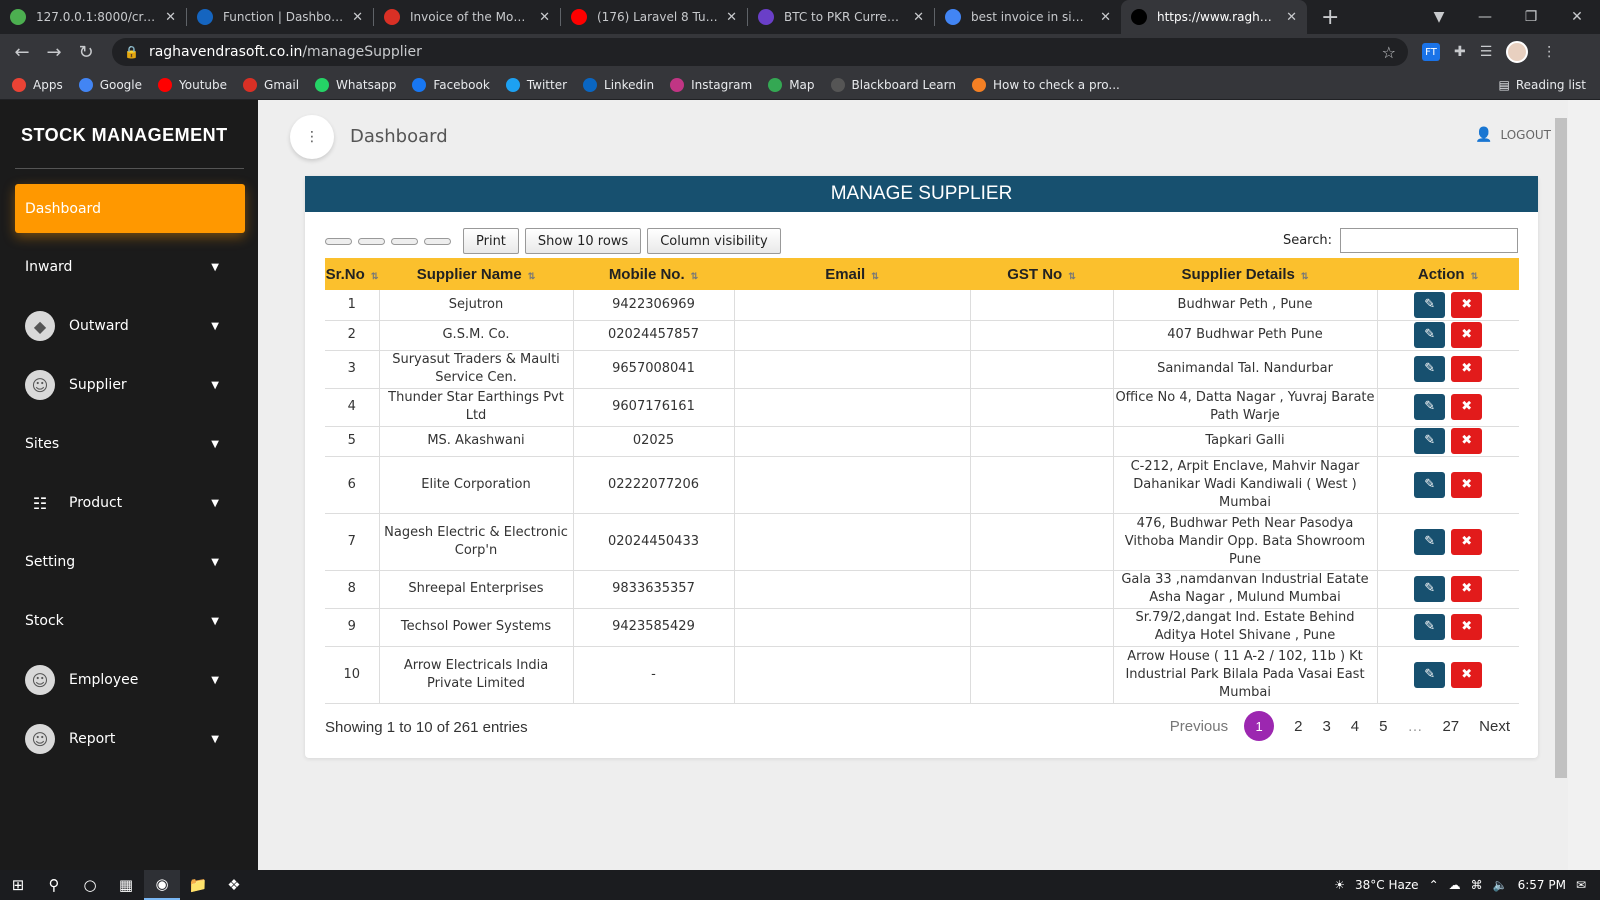 This screenshot has height=900, width=1600. Describe the element at coordinates (1431, 52) in the screenshot. I see `extension-icon: FT` at that location.